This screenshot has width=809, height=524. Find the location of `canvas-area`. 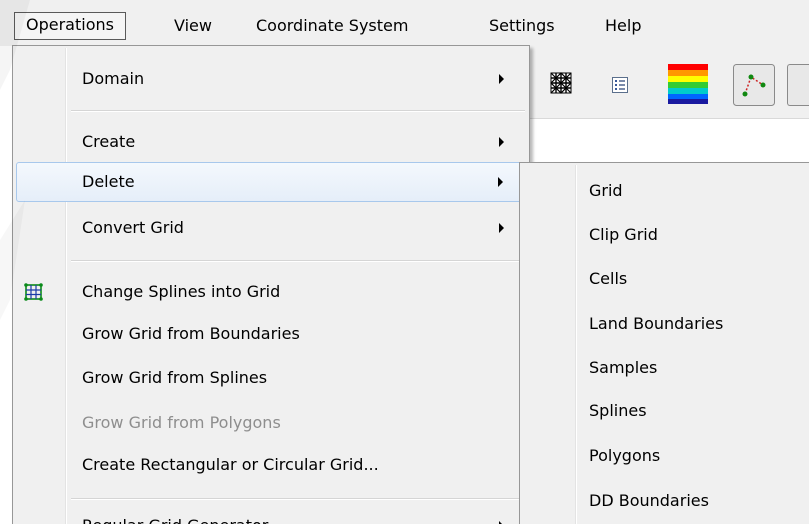

canvas-area is located at coordinates (668, 141).